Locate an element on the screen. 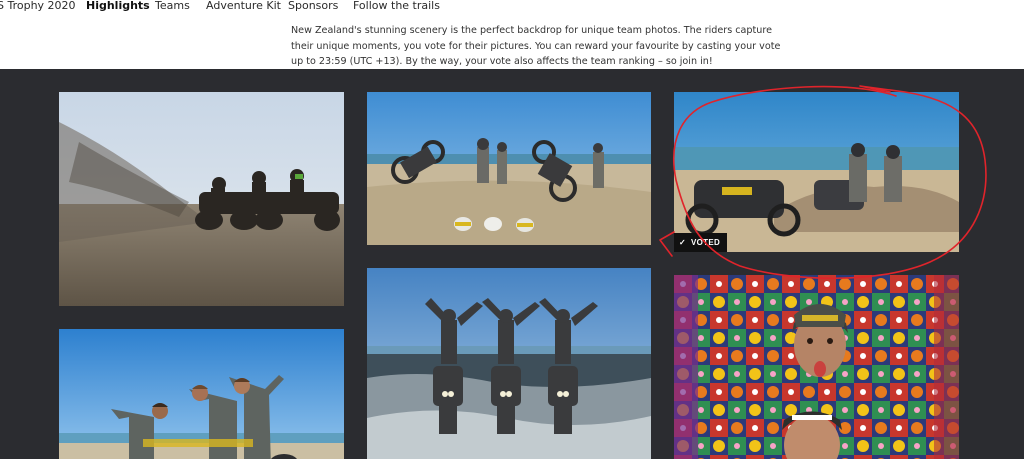  photo-riders-standing-on-bikes-surf is located at coordinates (509, 363).